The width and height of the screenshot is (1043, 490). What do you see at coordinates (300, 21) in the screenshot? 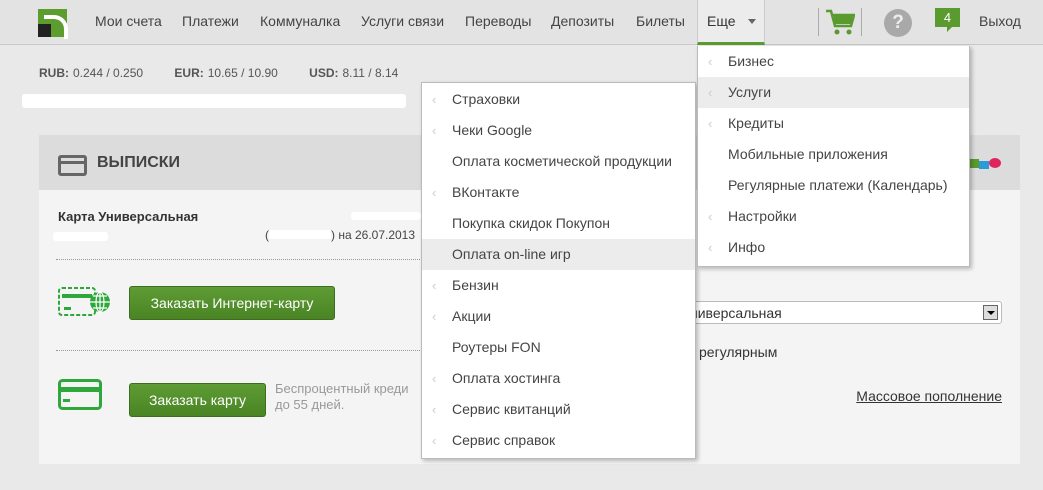
I see `nav-utilities: Коммуналка` at bounding box center [300, 21].